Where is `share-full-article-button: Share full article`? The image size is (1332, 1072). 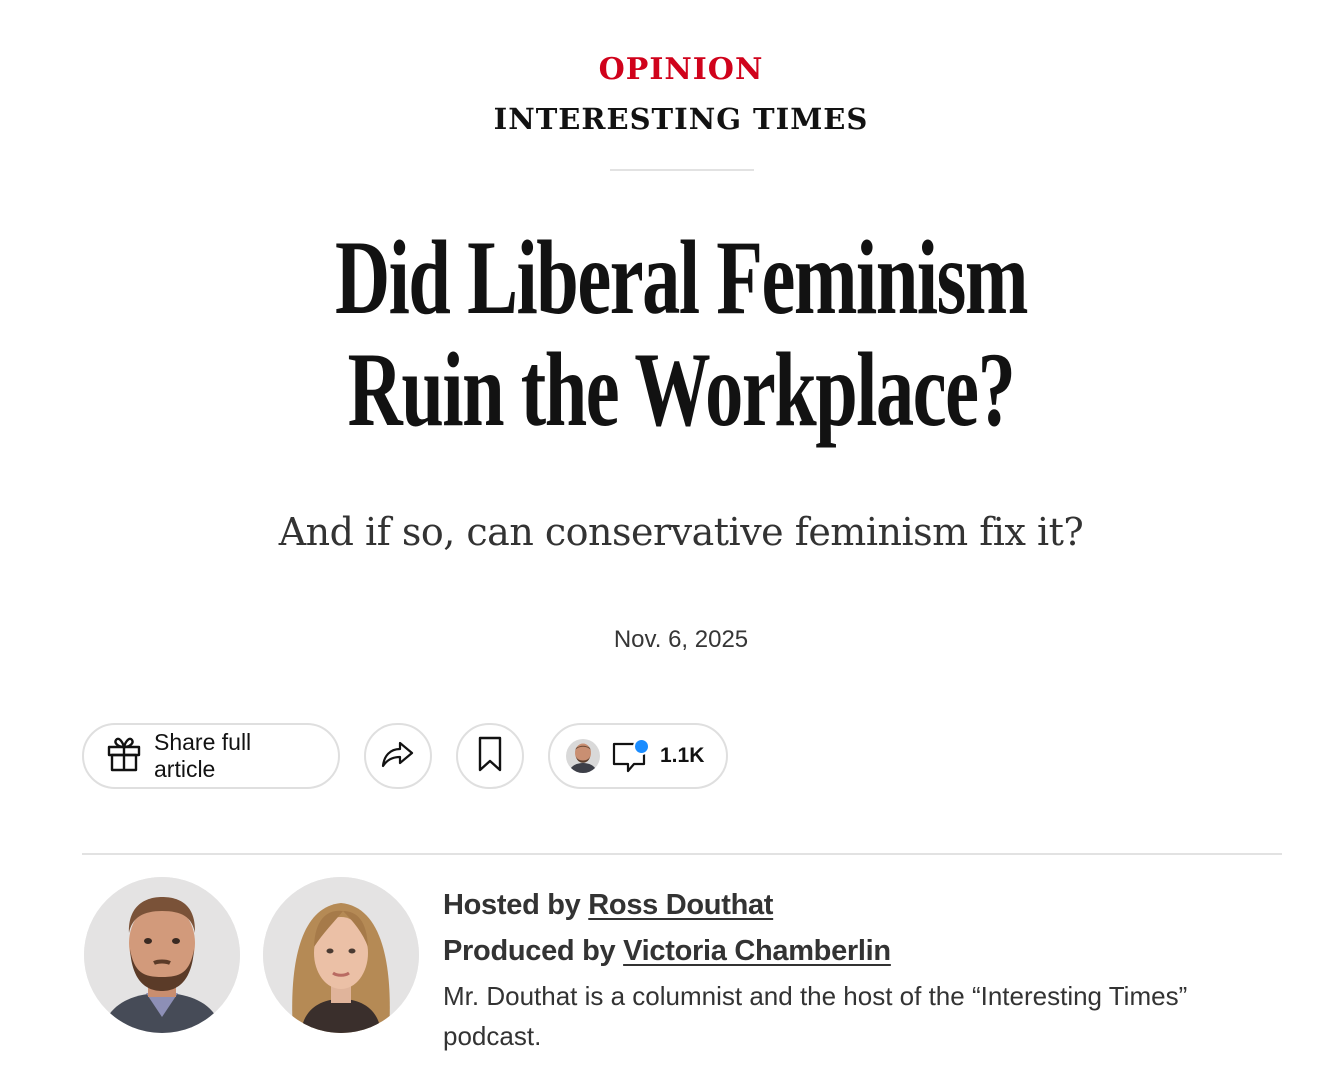 share-full-article-button: Share full article is located at coordinates (211, 756).